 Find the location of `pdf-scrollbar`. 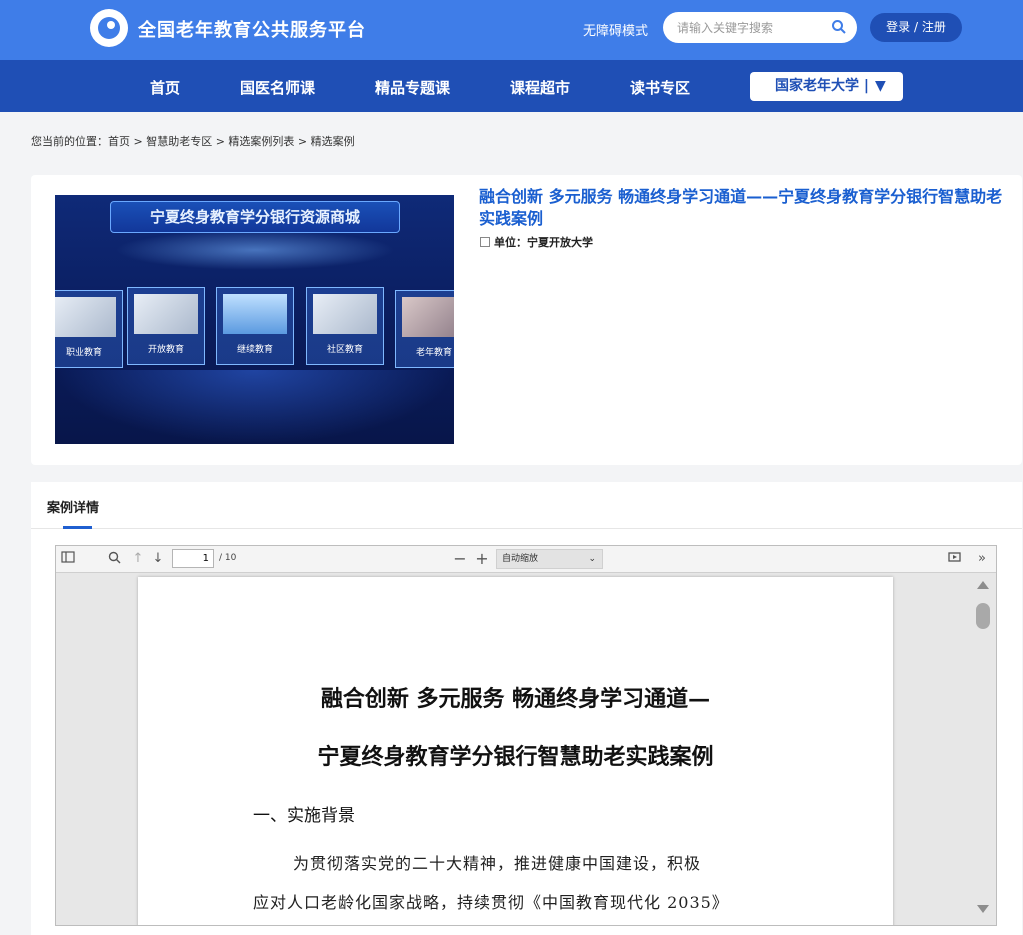

pdf-scrollbar is located at coordinates (983, 751).